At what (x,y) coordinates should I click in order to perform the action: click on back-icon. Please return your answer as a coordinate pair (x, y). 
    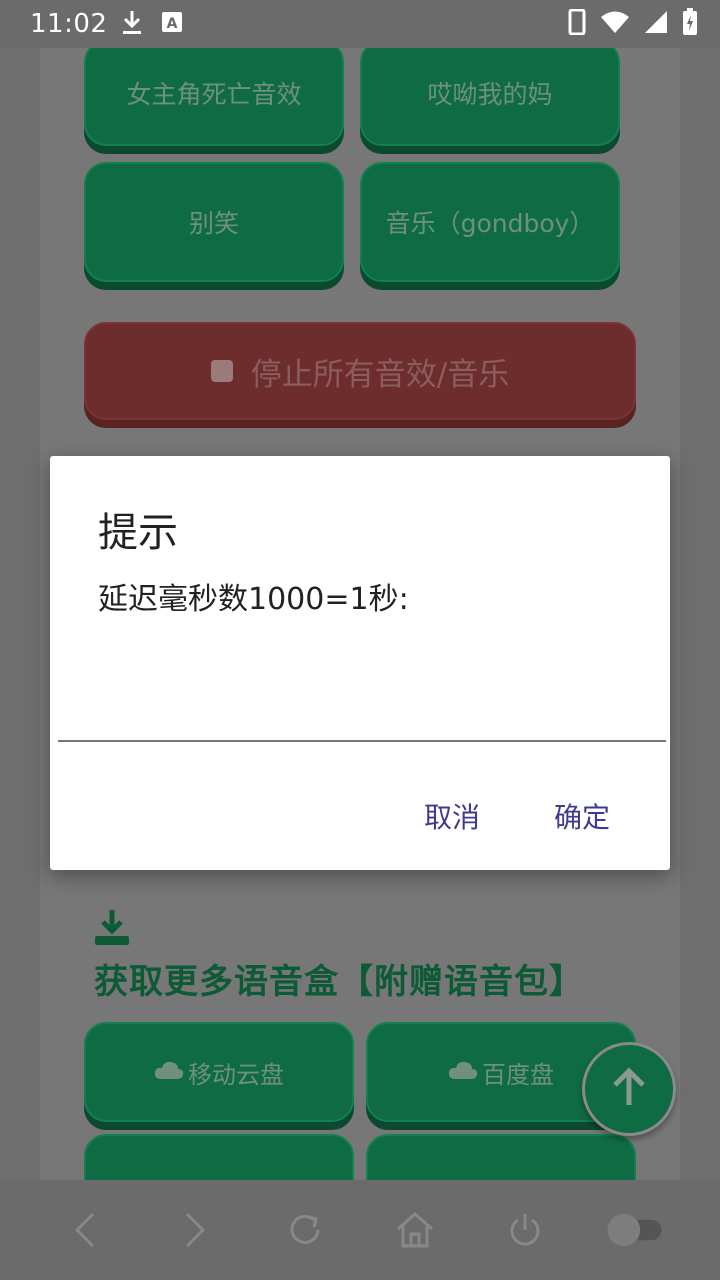
    Looking at the image, I should click on (85, 1230).